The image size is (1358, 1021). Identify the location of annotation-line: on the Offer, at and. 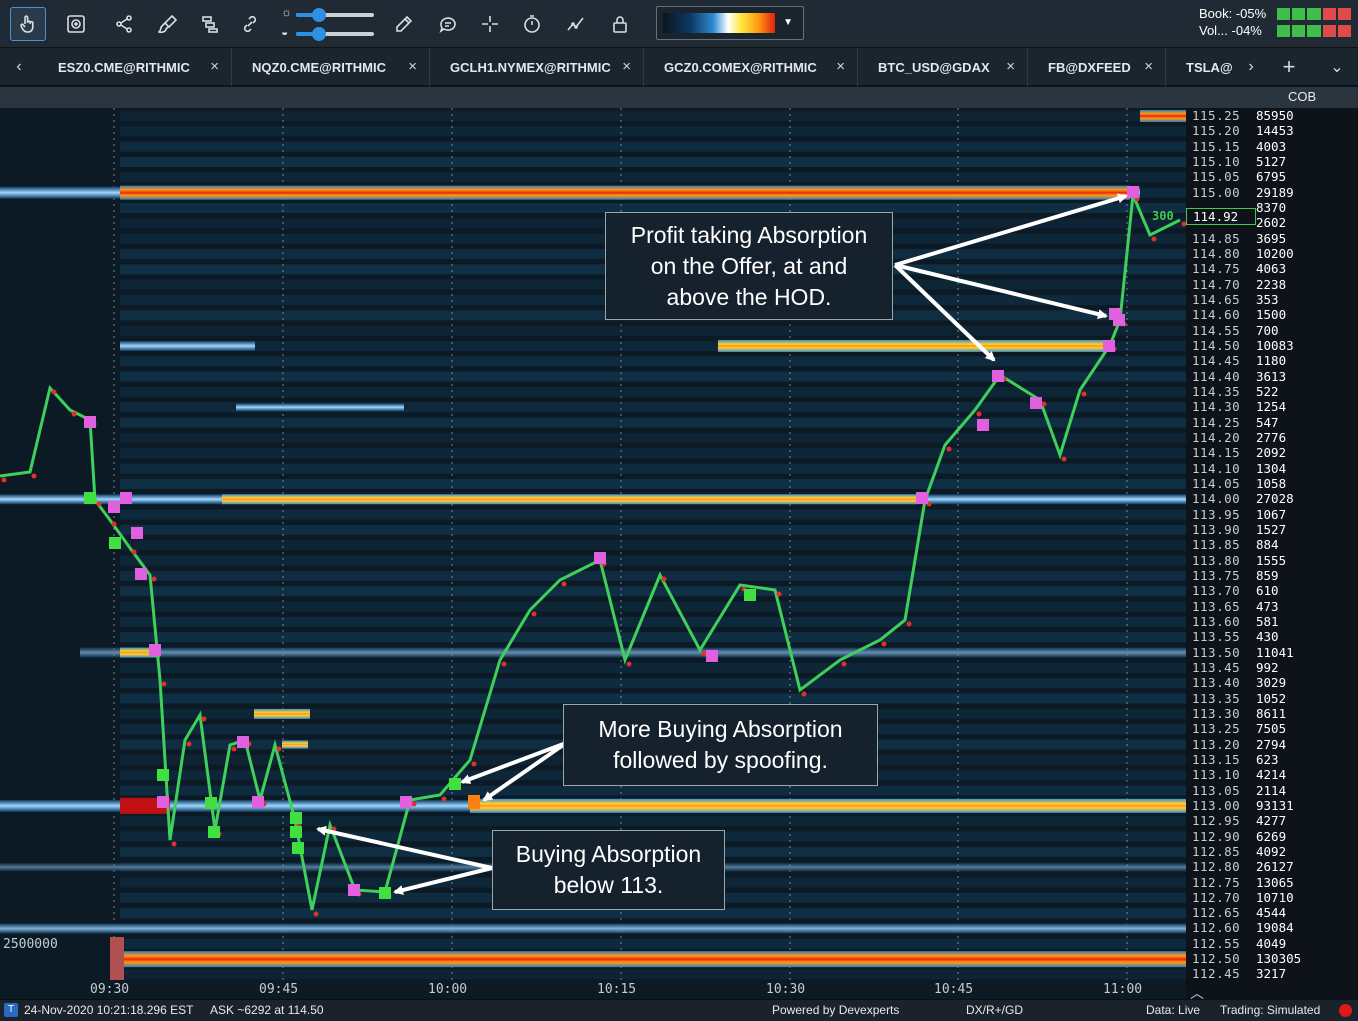
(749, 265).